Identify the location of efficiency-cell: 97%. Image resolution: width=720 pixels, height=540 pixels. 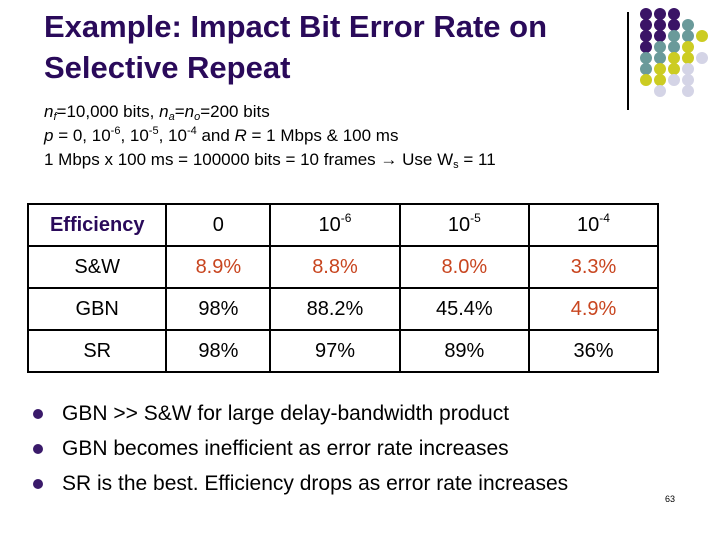
(335, 351).